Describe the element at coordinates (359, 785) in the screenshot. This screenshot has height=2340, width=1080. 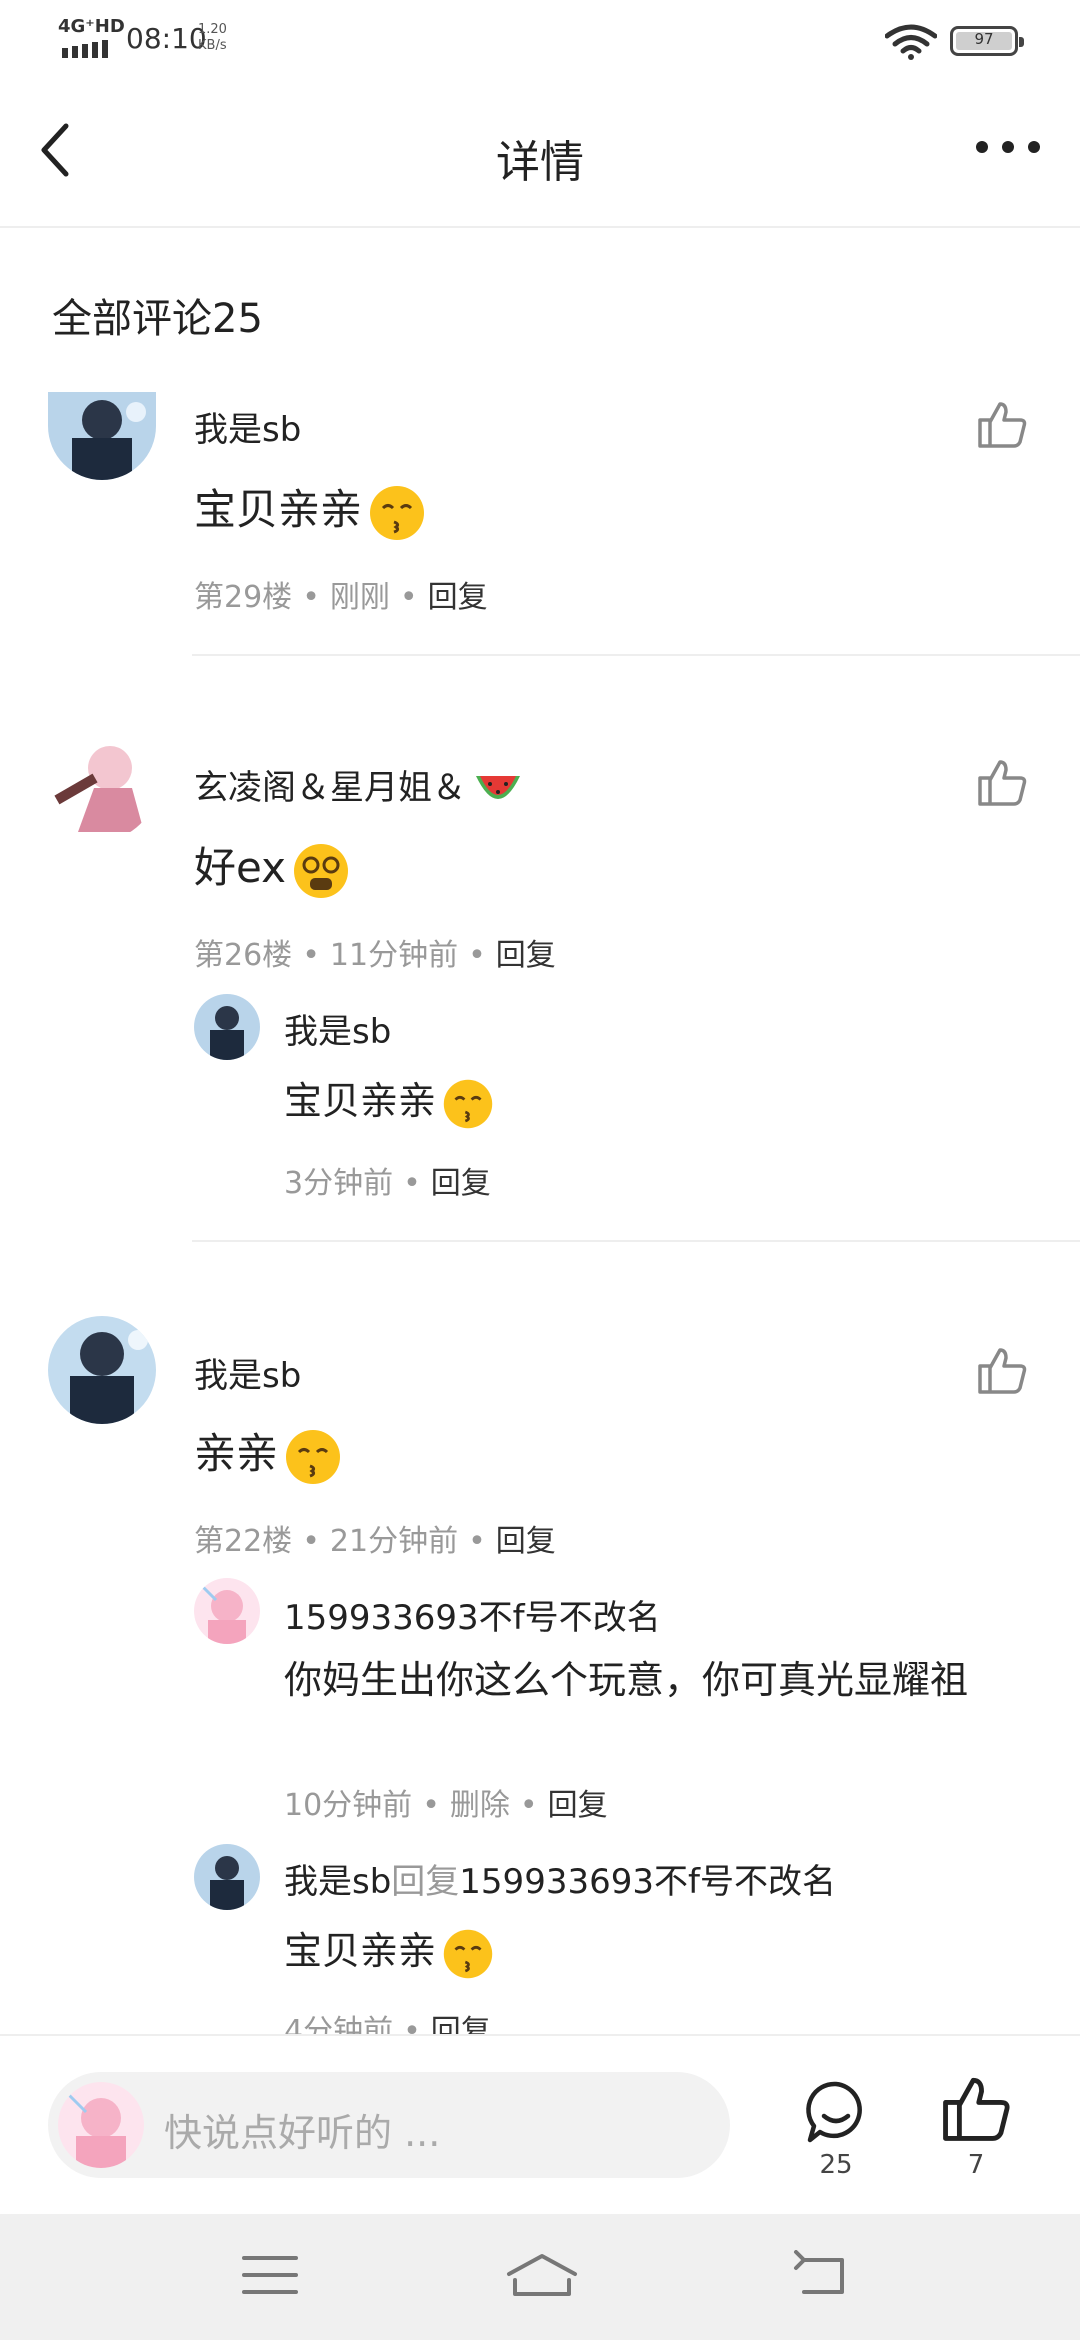
I see `commenter-name: 玄凌阁＆星月姐＆` at that location.